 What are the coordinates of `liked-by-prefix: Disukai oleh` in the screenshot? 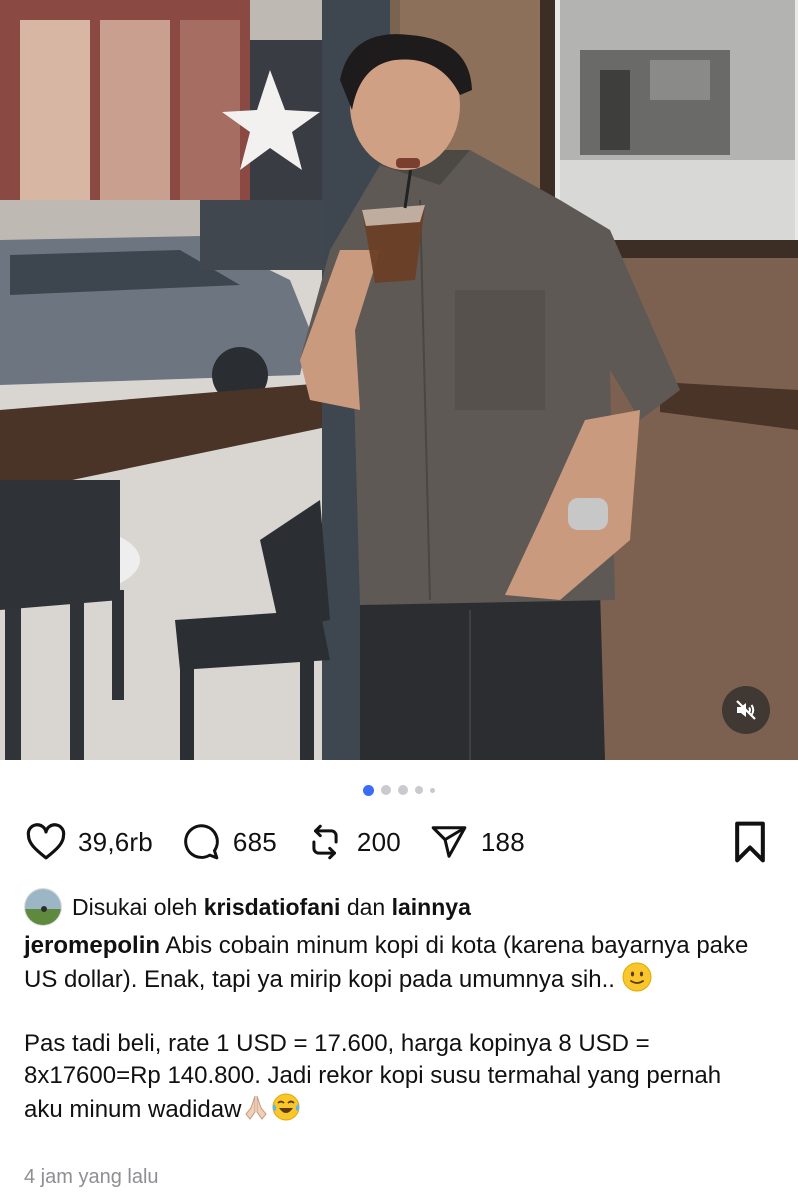 It's located at (135, 906).